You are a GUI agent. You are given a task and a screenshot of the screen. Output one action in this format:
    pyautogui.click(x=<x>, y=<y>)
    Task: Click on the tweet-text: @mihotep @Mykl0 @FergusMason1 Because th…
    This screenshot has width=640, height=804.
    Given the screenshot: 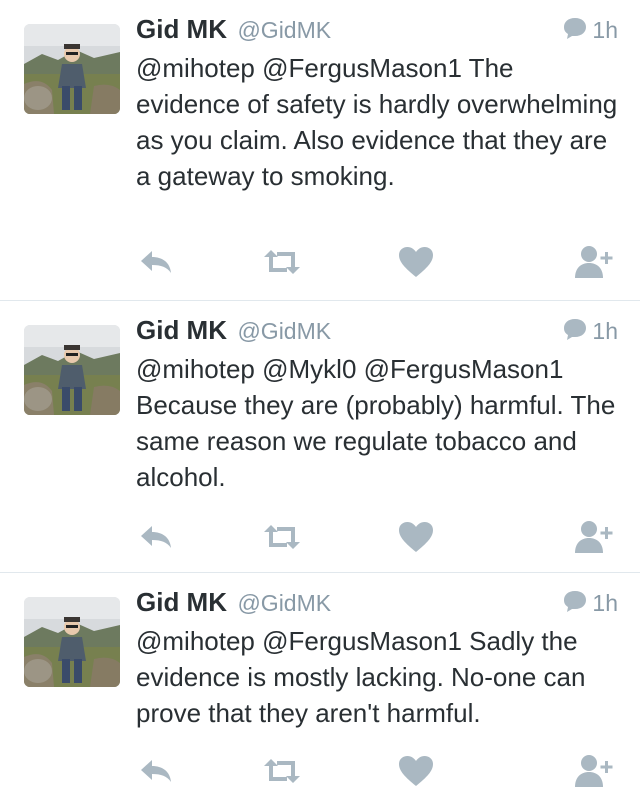 What is the action you would take?
    pyautogui.click(x=376, y=423)
    